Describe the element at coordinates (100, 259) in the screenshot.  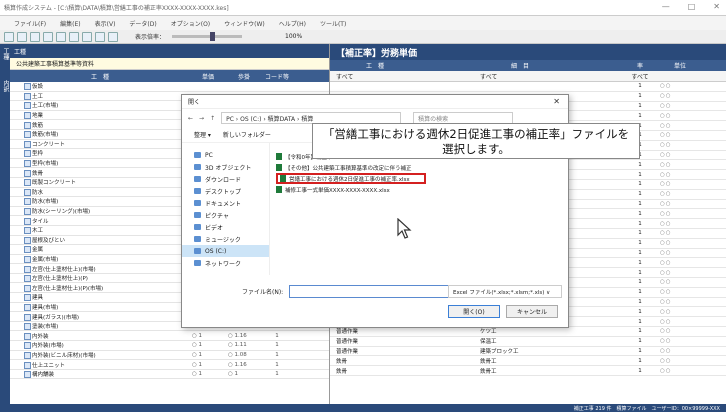
I see `work-type-name: 金属(市場)` at that location.